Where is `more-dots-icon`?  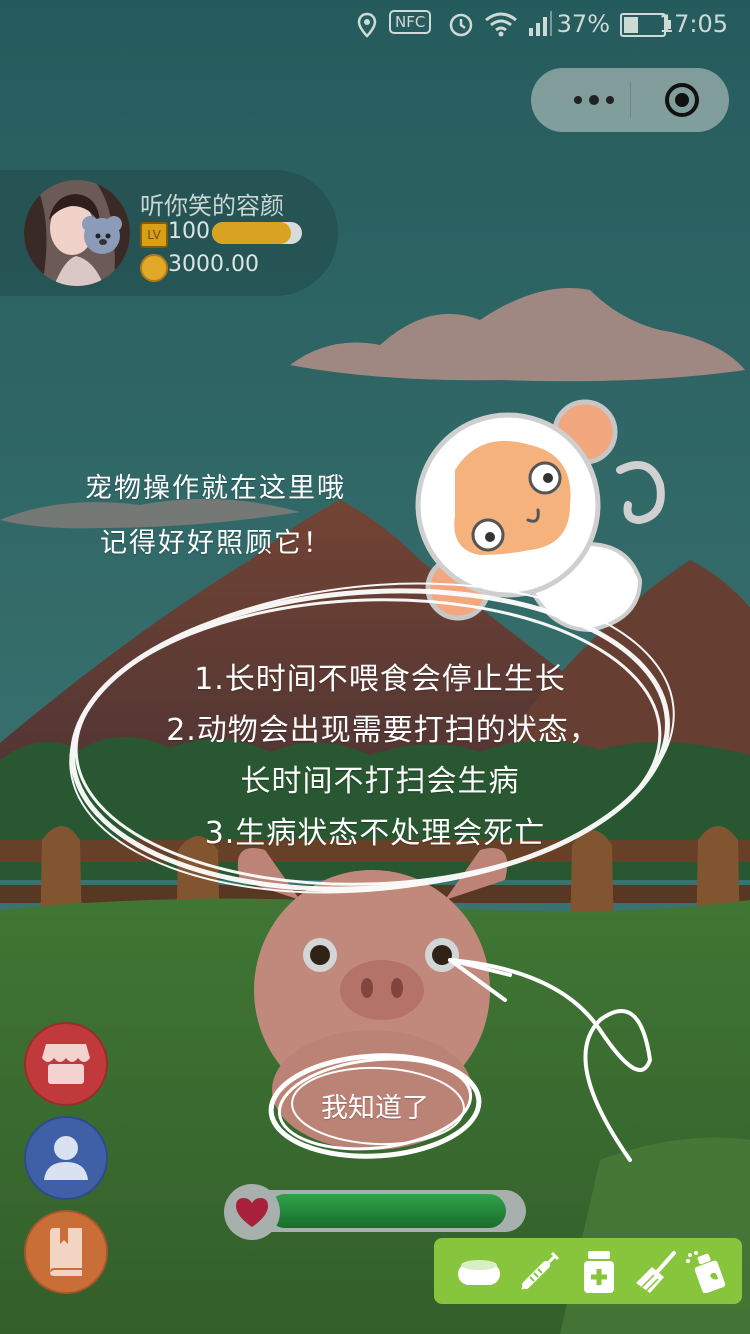 more-dots-icon is located at coordinates (594, 100).